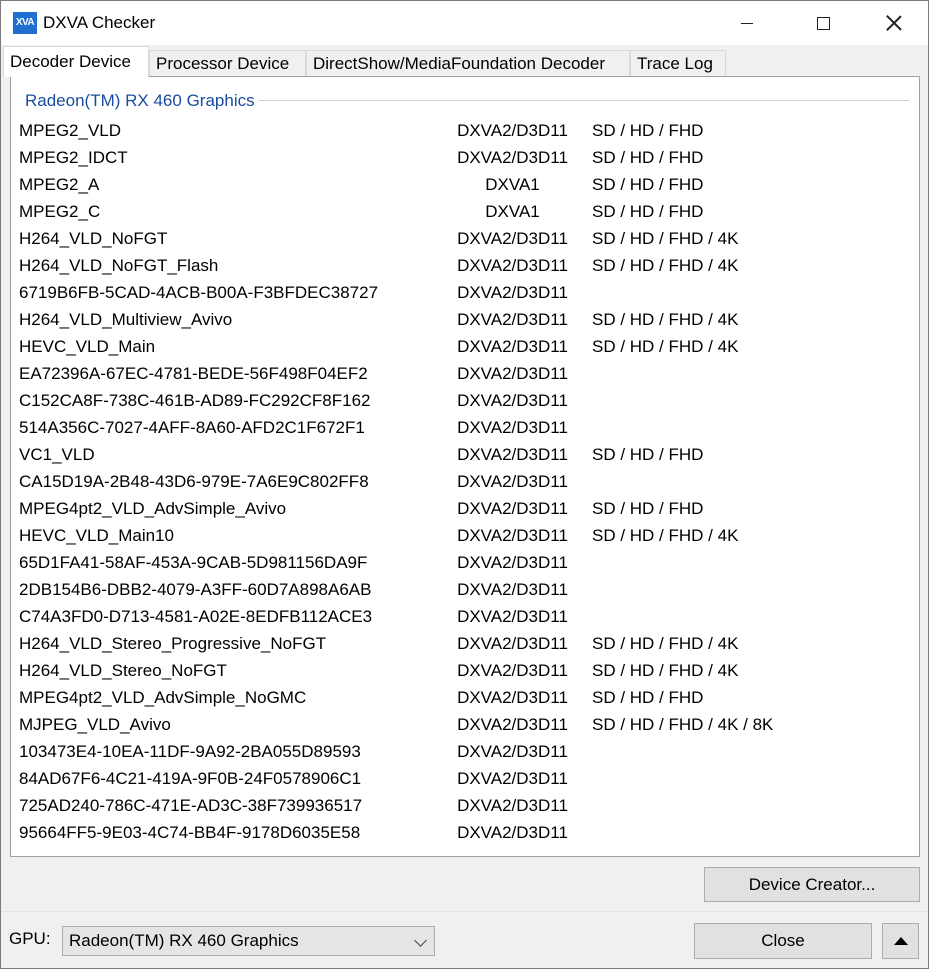 The width and height of the screenshot is (929, 969). I want to click on decoder-name: MPEG2_IDCT, so click(73, 157).